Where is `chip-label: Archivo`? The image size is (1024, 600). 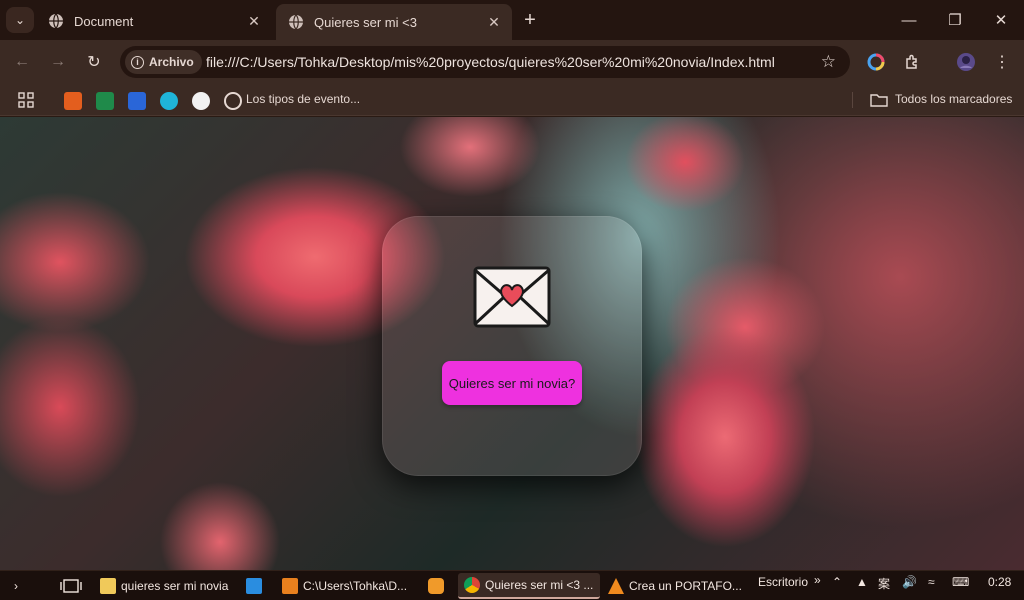 chip-label: Archivo is located at coordinates (171, 62).